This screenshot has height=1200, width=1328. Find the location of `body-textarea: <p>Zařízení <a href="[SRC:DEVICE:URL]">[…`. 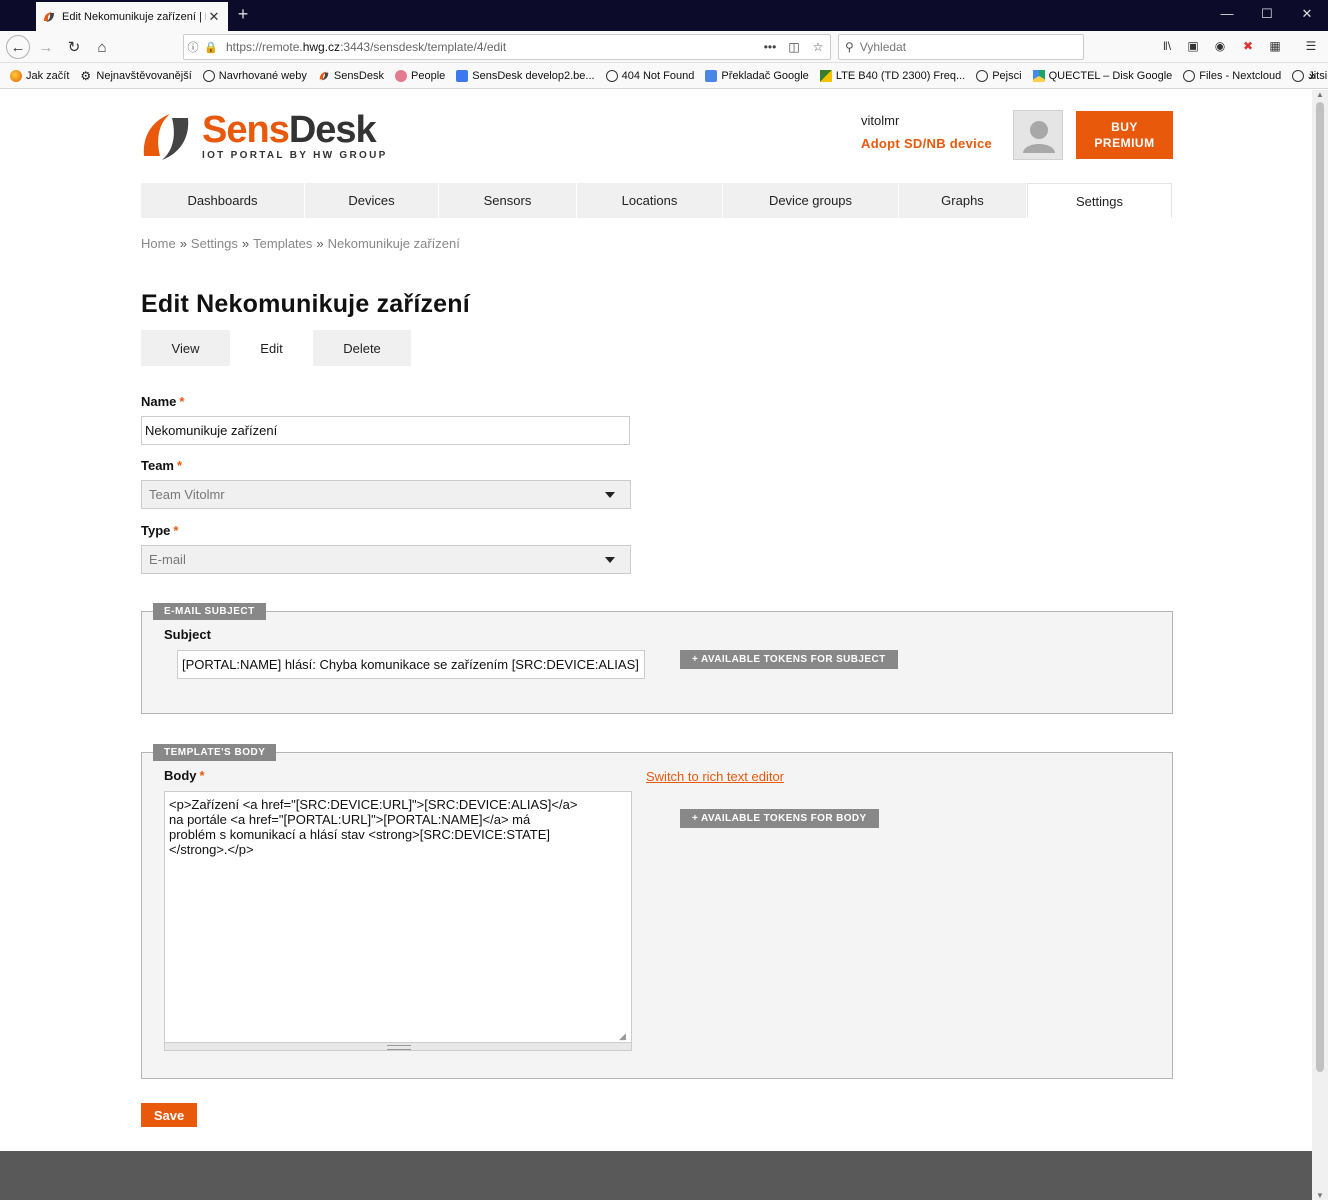

body-textarea: <p>Zařízení <a href="[SRC:DEVICE:URL]">[… is located at coordinates (398, 917).